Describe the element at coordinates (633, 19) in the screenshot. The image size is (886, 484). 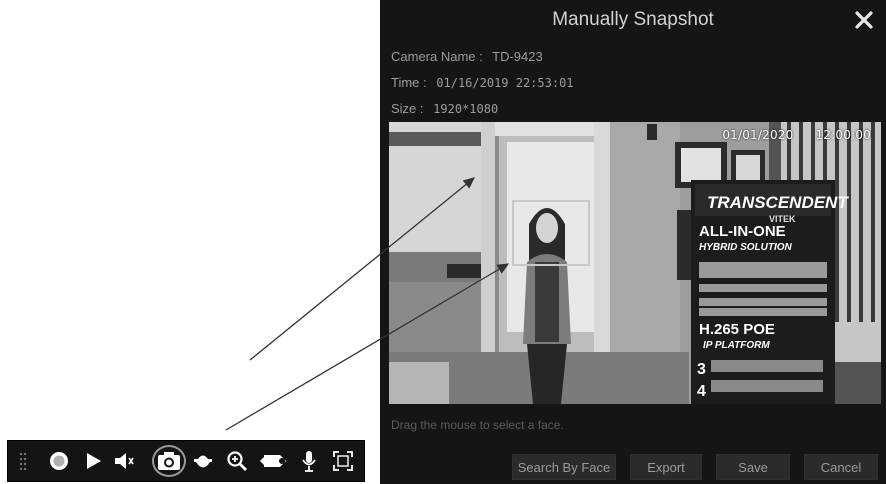
I see `dialog-title: Manually Snapshot` at that location.